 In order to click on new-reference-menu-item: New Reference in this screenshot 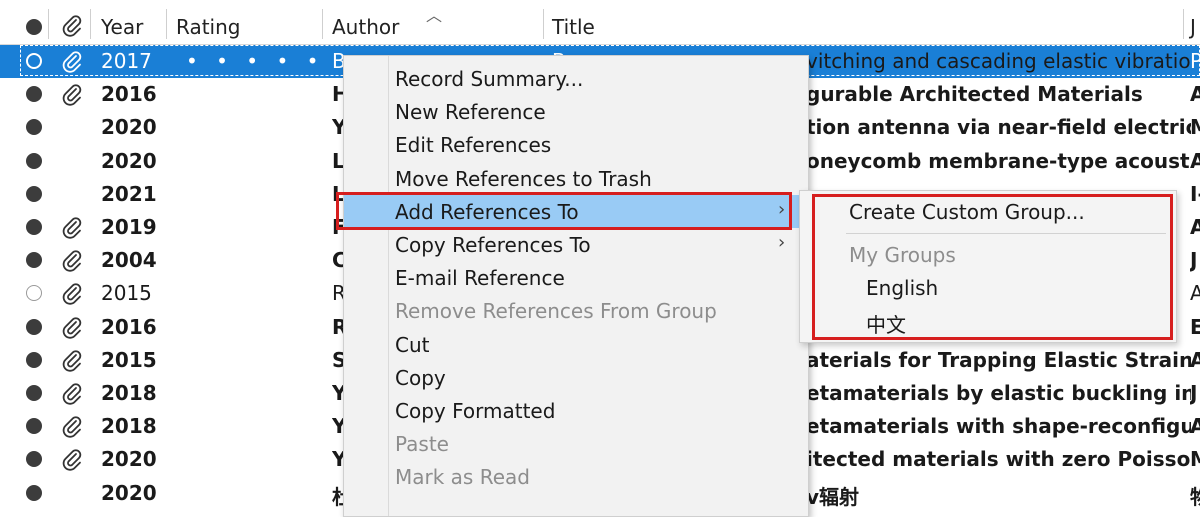, I will do `click(576, 111)`.